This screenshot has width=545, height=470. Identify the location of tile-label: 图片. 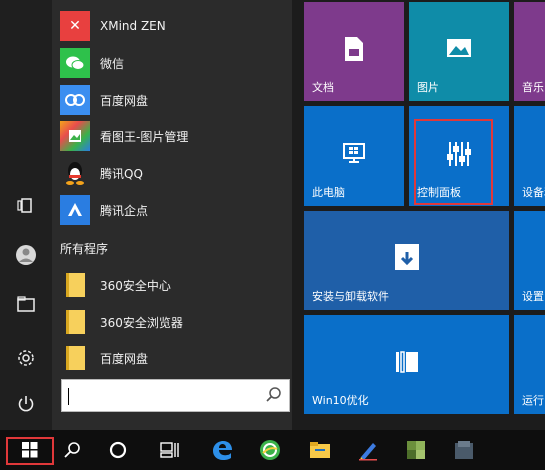
(428, 87).